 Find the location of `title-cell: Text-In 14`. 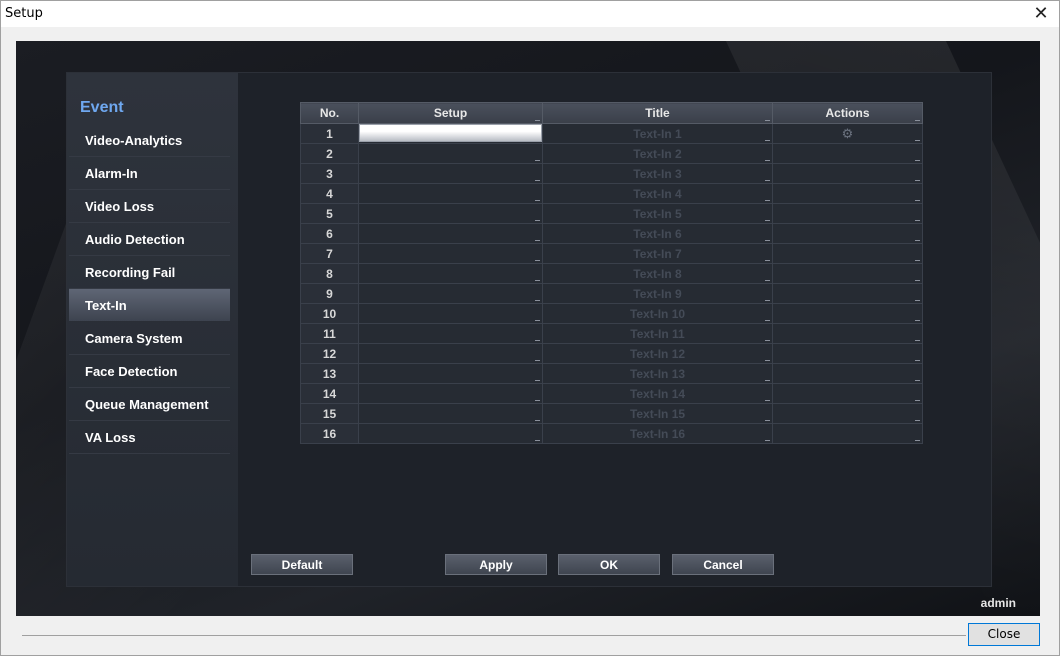

title-cell: Text-In 14 is located at coordinates (657, 393).